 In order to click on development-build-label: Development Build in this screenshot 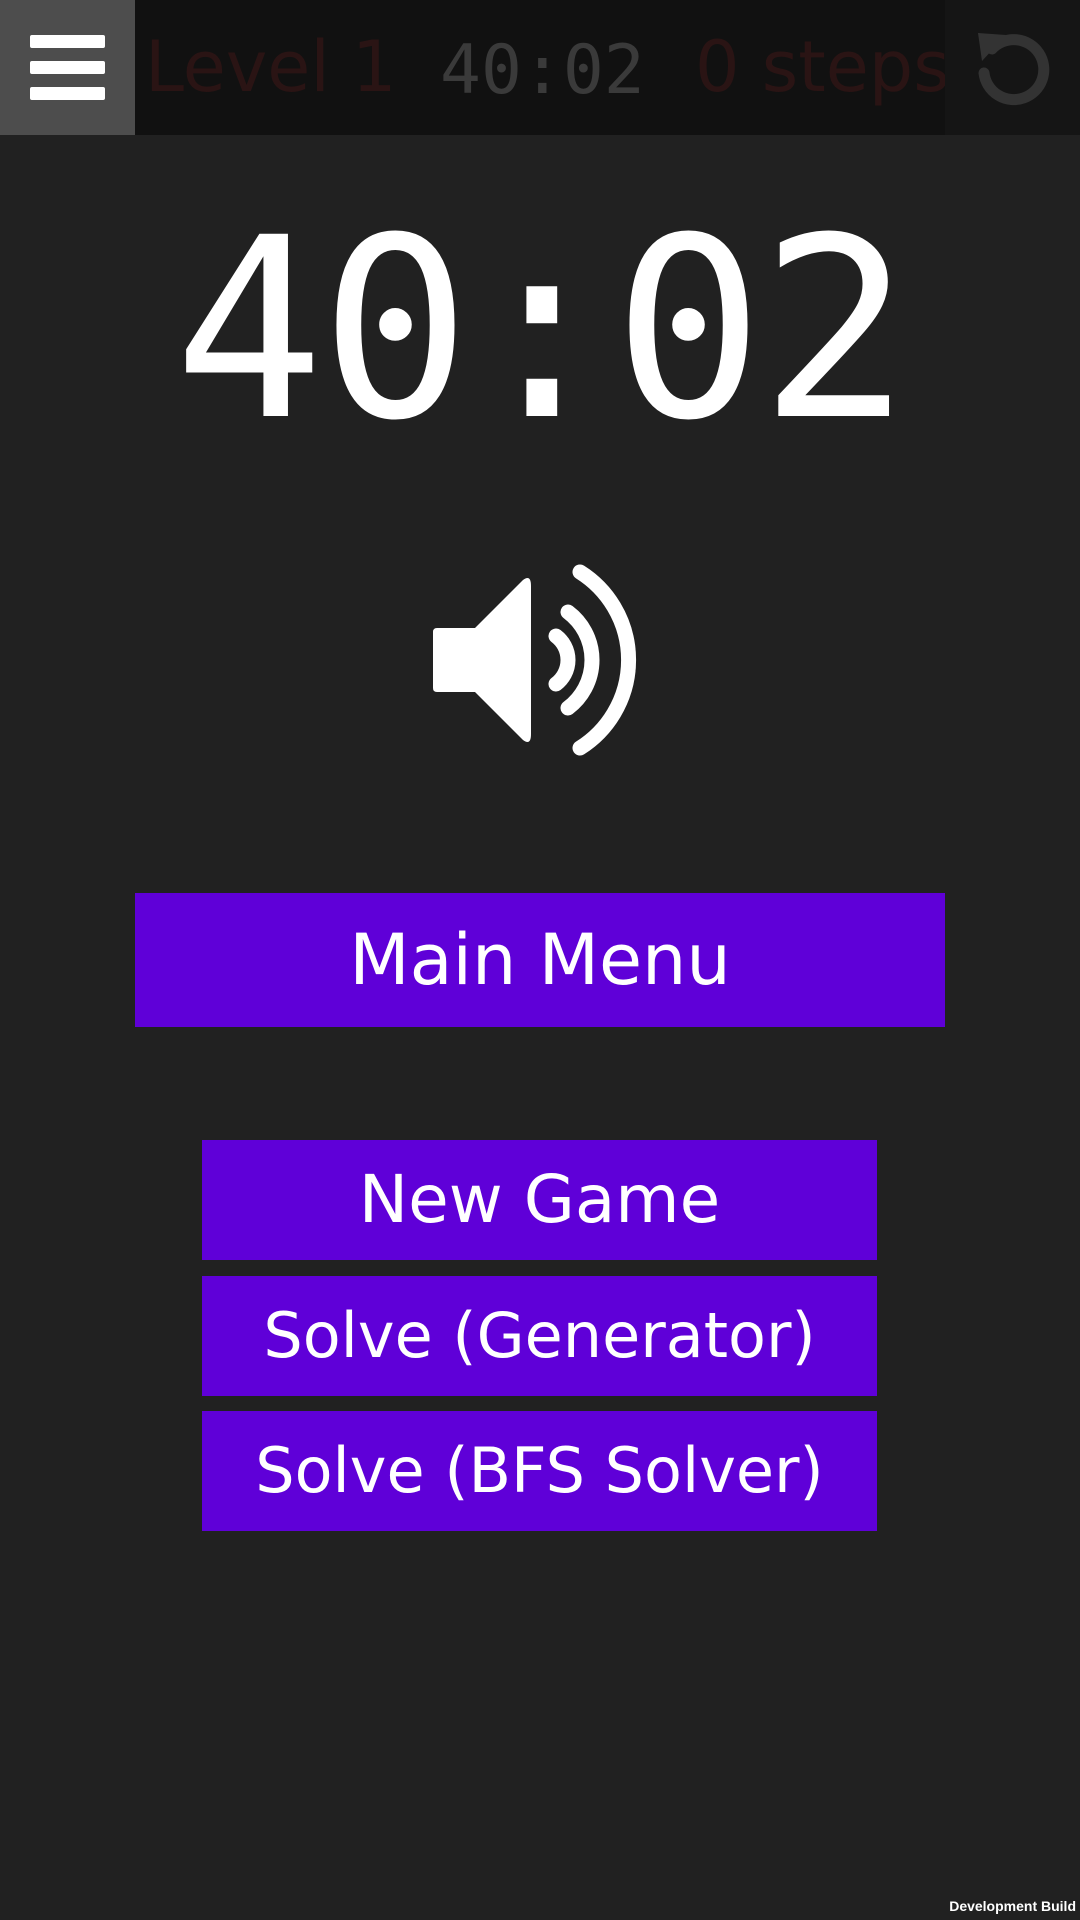, I will do `click(1012, 1906)`.